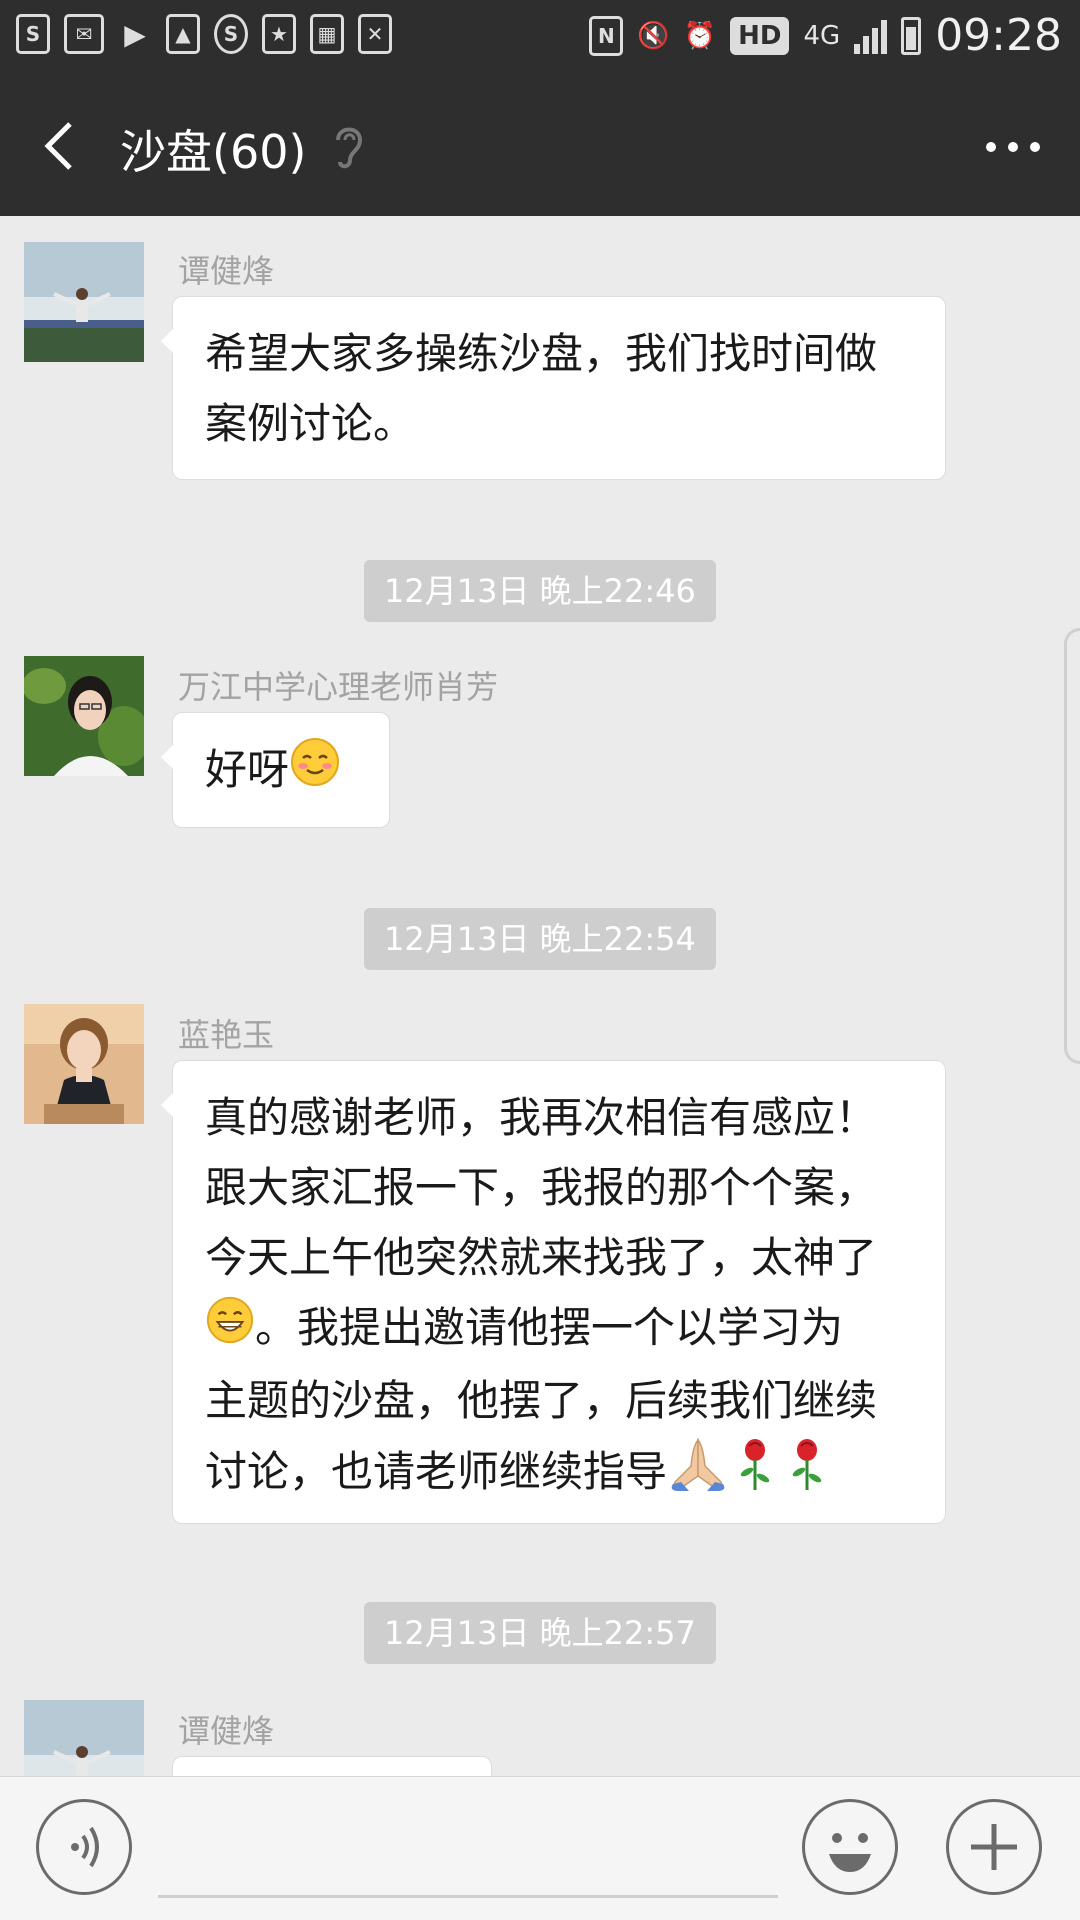  Describe the element at coordinates (315, 772) in the screenshot. I see `blush-emoji-icon` at that location.